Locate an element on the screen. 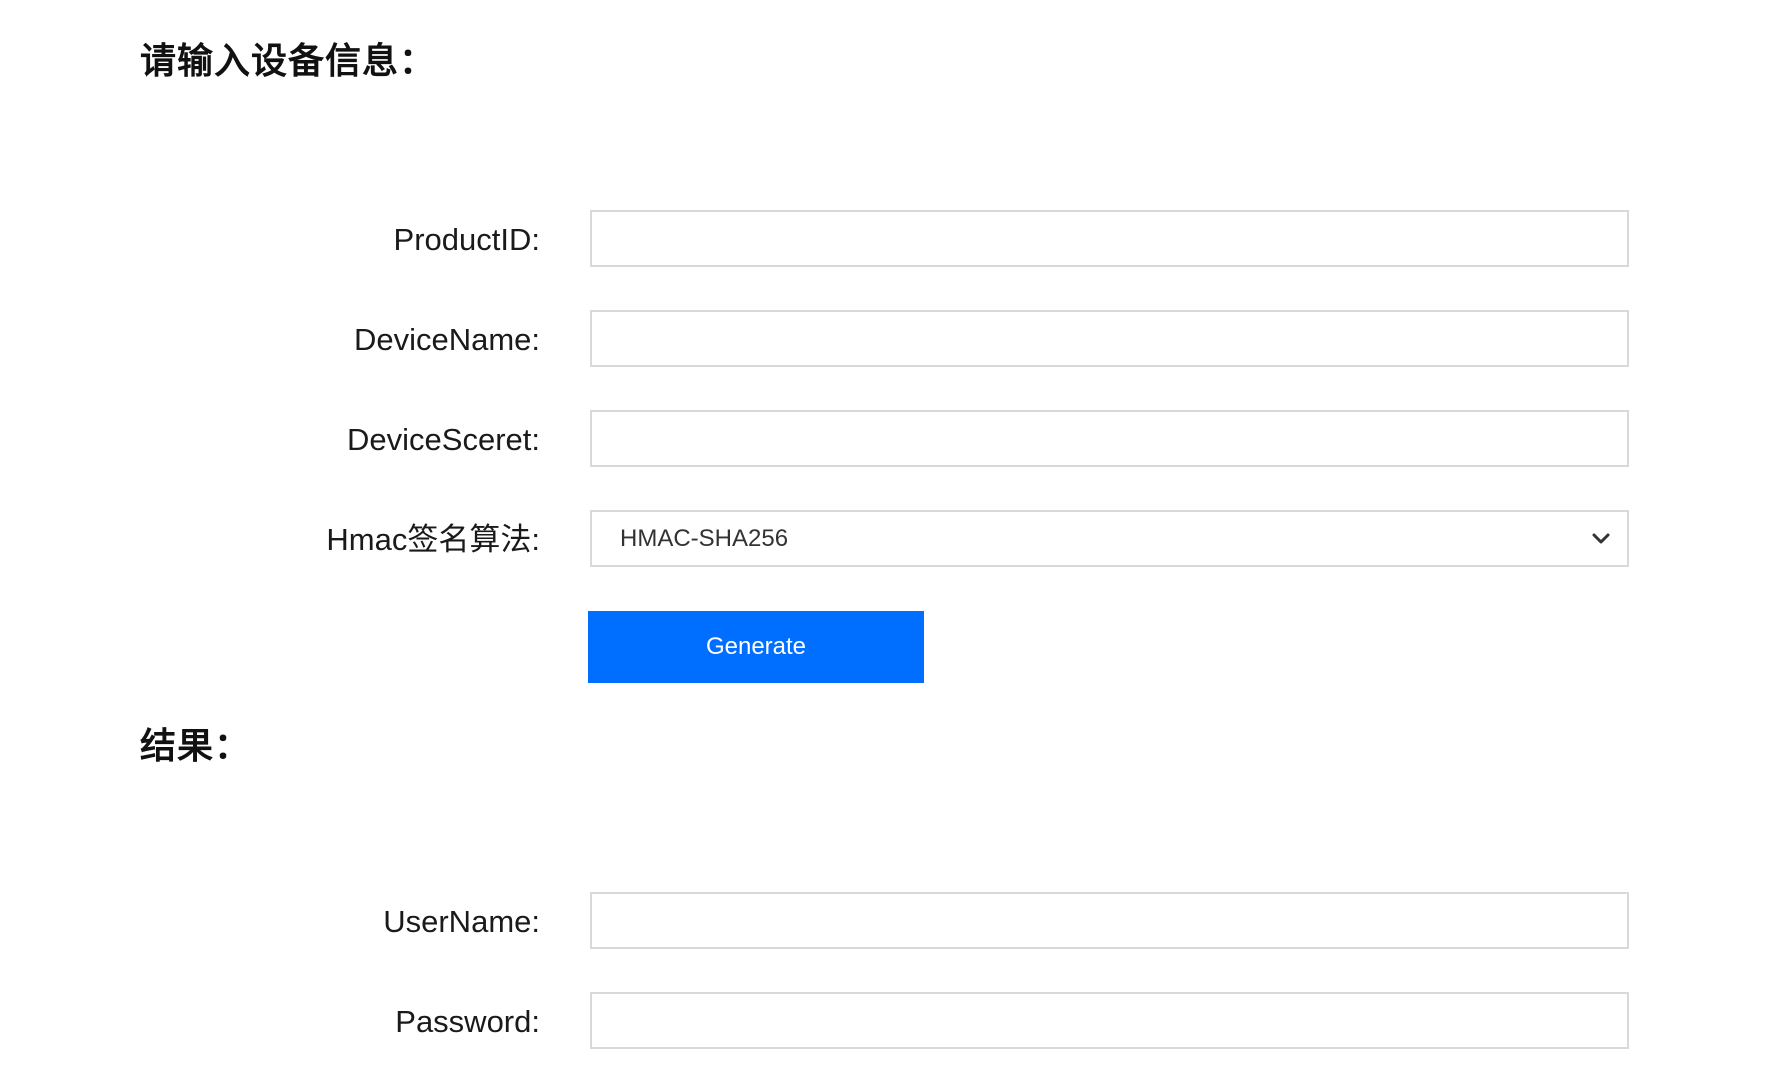 The height and width of the screenshot is (1092, 1792). hmac-select: HMAC-SHA256 is located at coordinates (1109, 538).